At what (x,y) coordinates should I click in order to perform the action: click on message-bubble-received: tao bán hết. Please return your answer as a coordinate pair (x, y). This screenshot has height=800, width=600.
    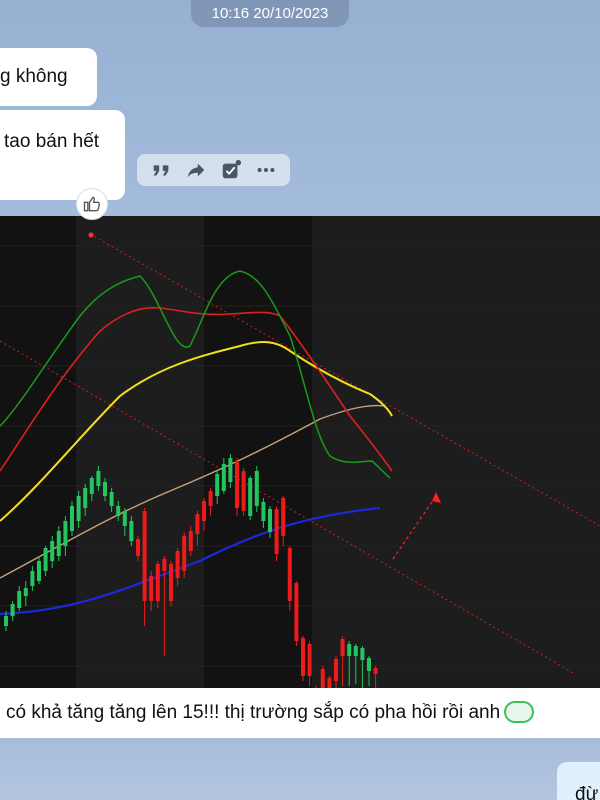
    Looking at the image, I should click on (62, 155).